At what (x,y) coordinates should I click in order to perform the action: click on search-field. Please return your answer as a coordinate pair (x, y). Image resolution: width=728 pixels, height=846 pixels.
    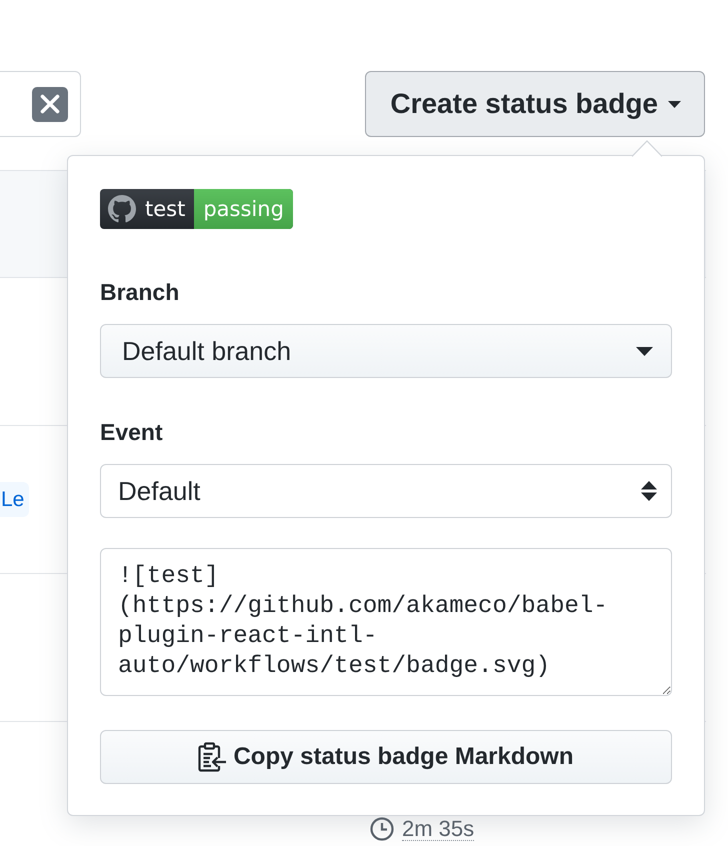
    Looking at the image, I should click on (40, 104).